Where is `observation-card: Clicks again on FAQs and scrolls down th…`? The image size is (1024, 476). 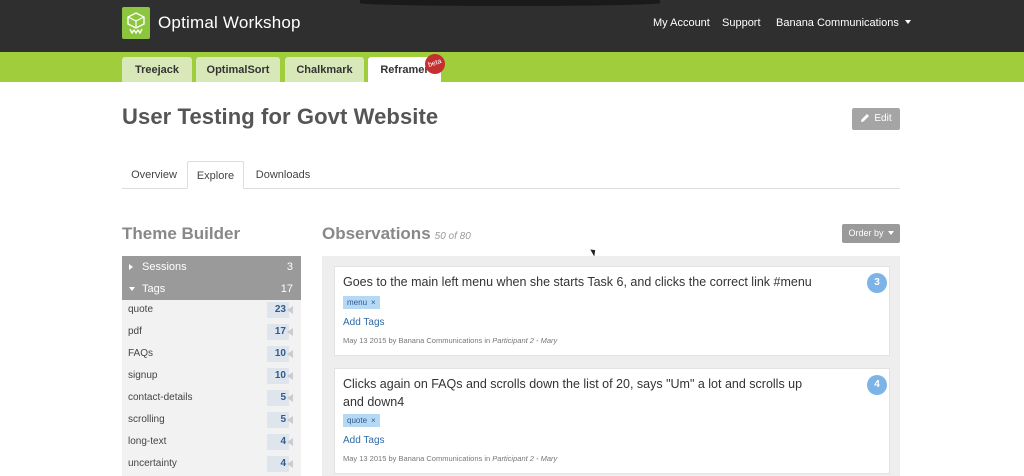
observation-card: Clicks again on FAQs and scrolls down th… is located at coordinates (612, 421).